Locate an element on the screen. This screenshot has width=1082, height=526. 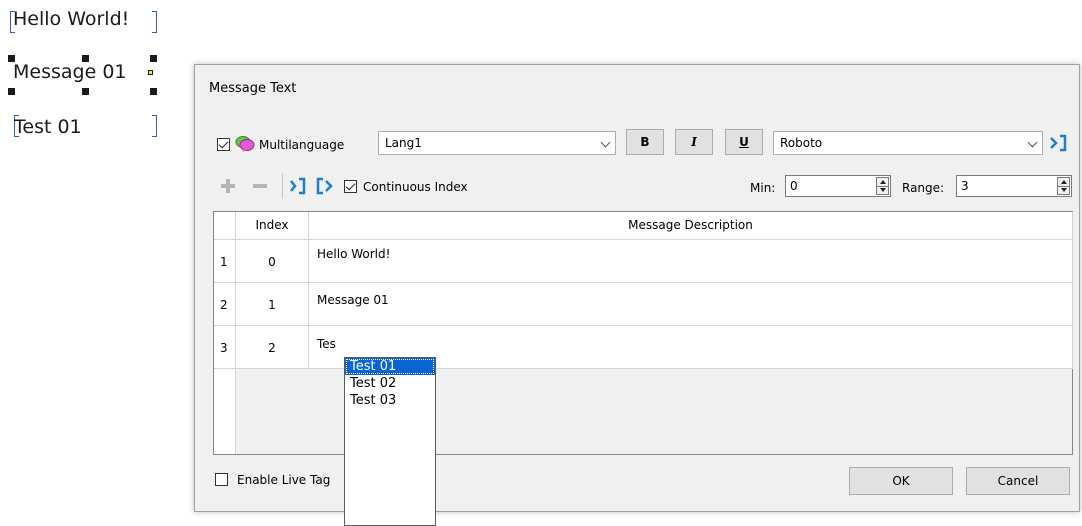
row-header-filler is located at coordinates (225, 411).